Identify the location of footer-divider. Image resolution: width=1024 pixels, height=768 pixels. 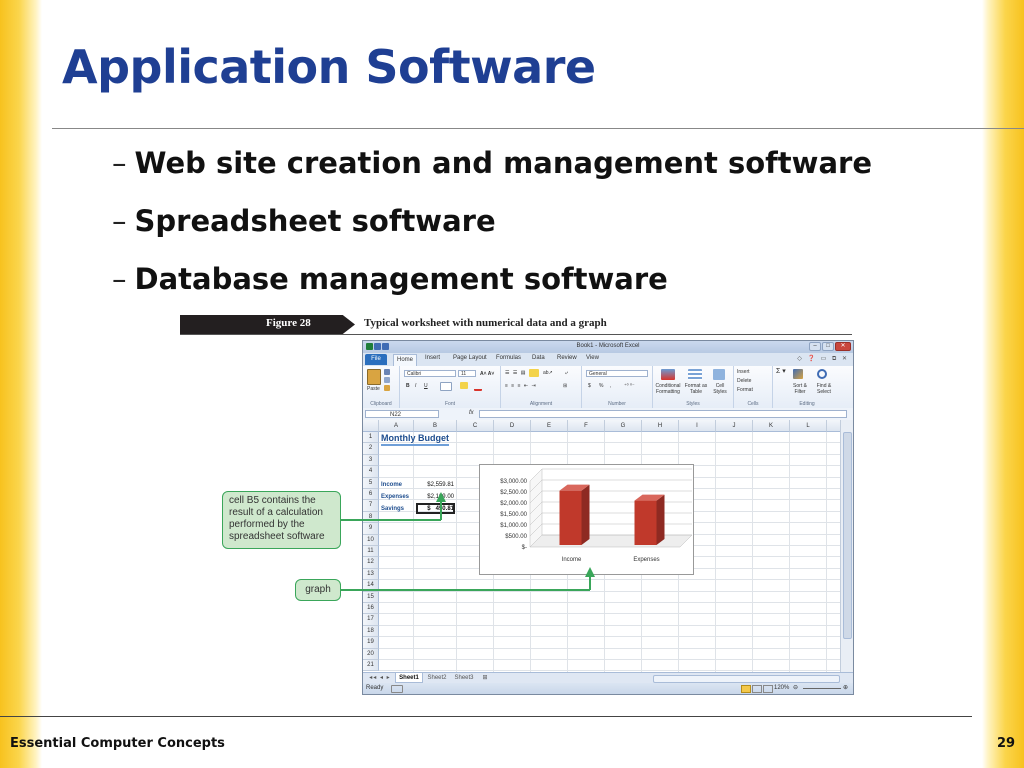
(486, 716).